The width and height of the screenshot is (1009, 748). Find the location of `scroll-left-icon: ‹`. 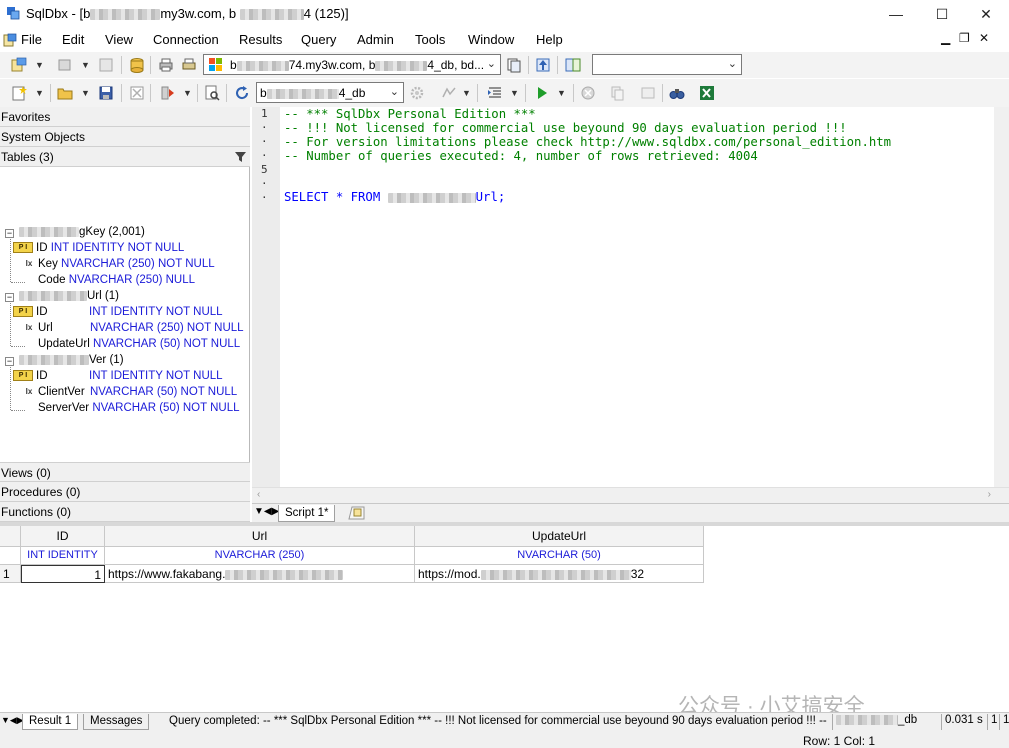

scroll-left-icon: ‹ is located at coordinates (258, 494).